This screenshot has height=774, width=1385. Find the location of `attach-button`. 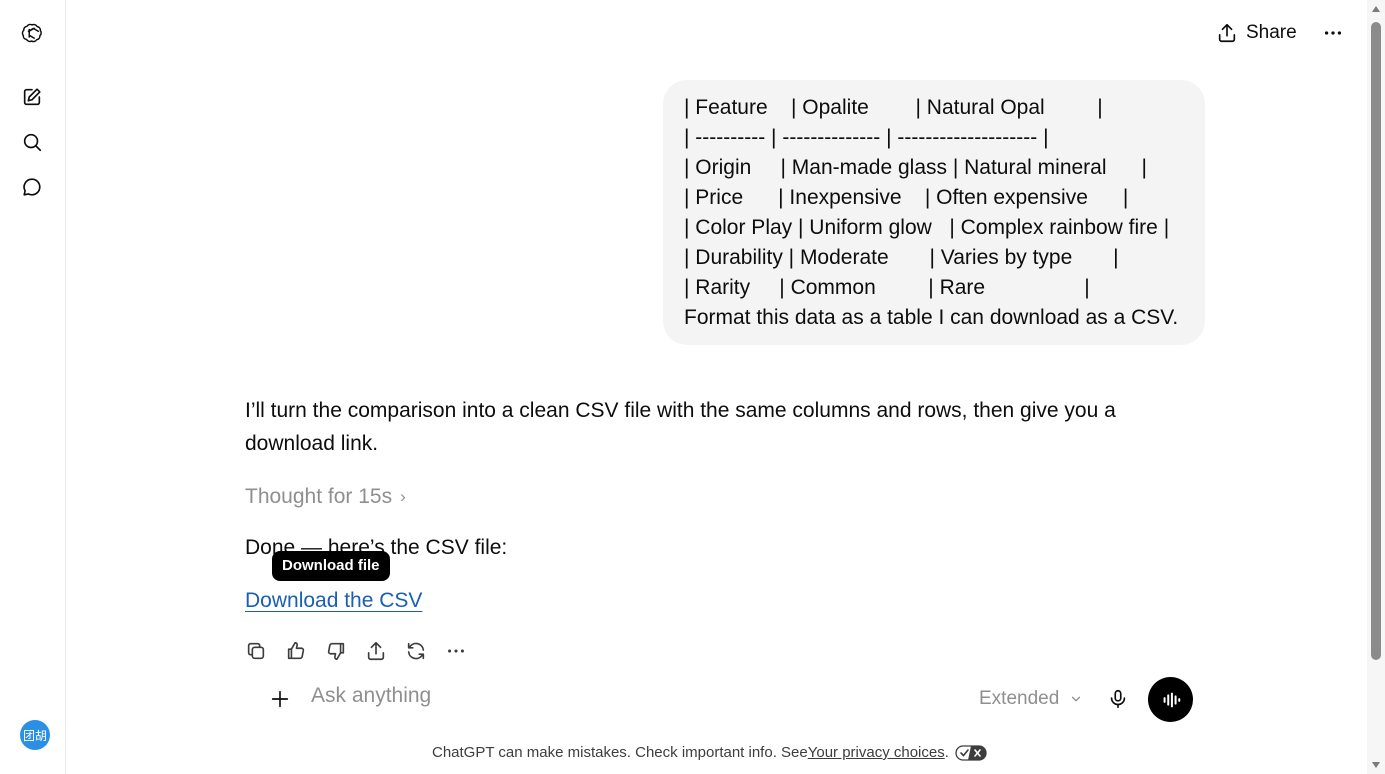

attach-button is located at coordinates (280, 699).